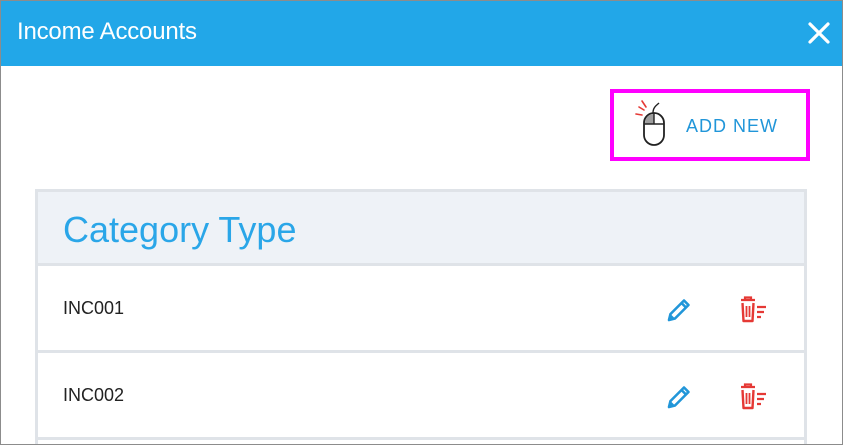 Image resolution: width=843 pixels, height=445 pixels. Describe the element at coordinates (421, 33) in the screenshot. I see `dialog-titlebar: Income Accounts` at that location.